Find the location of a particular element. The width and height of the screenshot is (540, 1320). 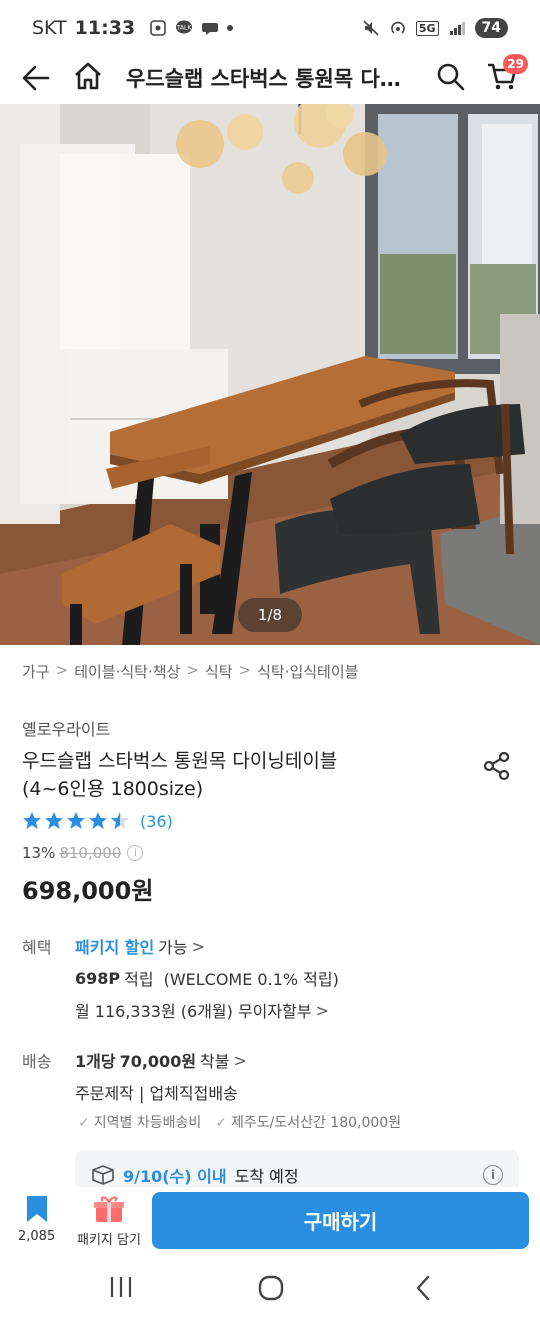

buy-button: 구매하기 is located at coordinates (340, 1220).